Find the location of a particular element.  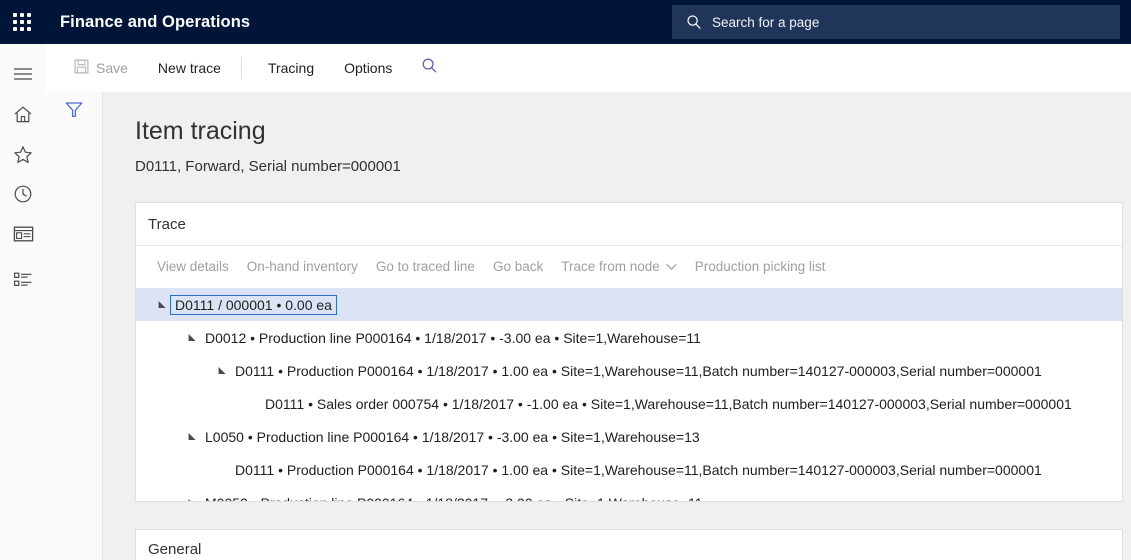

page-title: Item tracing is located at coordinates (200, 131).